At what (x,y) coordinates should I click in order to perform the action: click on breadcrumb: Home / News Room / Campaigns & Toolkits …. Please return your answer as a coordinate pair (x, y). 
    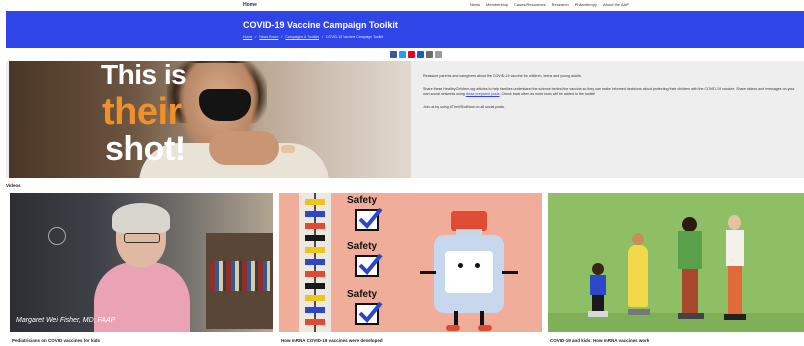
    Looking at the image, I should click on (313, 37).